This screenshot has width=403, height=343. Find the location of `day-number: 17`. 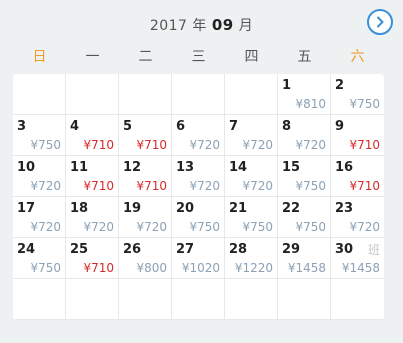

day-number: 17 is located at coordinates (26, 208).